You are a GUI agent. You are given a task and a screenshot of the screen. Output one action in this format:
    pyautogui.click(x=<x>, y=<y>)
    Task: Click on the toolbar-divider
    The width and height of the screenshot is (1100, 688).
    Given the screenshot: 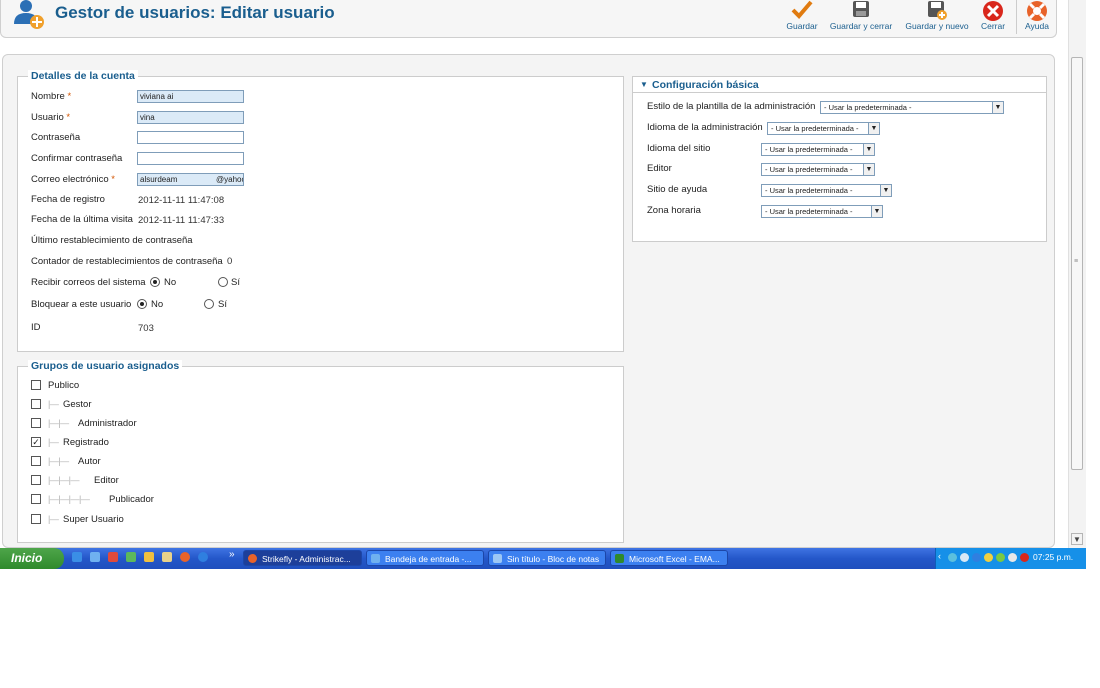 What is the action you would take?
    pyautogui.click(x=1016, y=17)
    